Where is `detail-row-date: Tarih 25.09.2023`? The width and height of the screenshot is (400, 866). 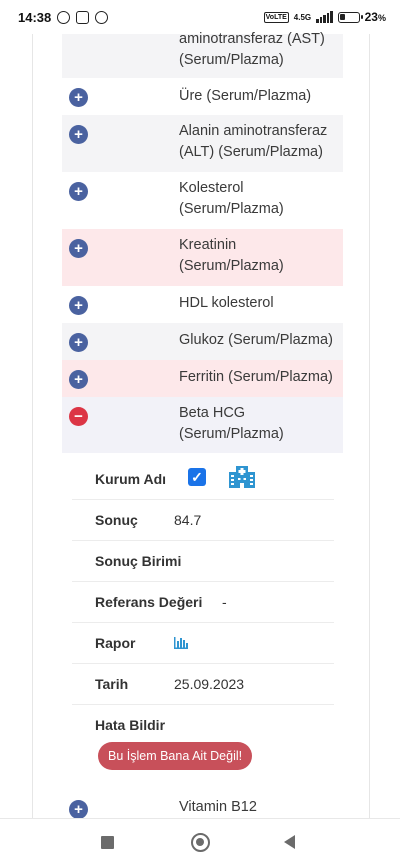 detail-row-date: Tarih 25.09.2023 is located at coordinates (203, 684).